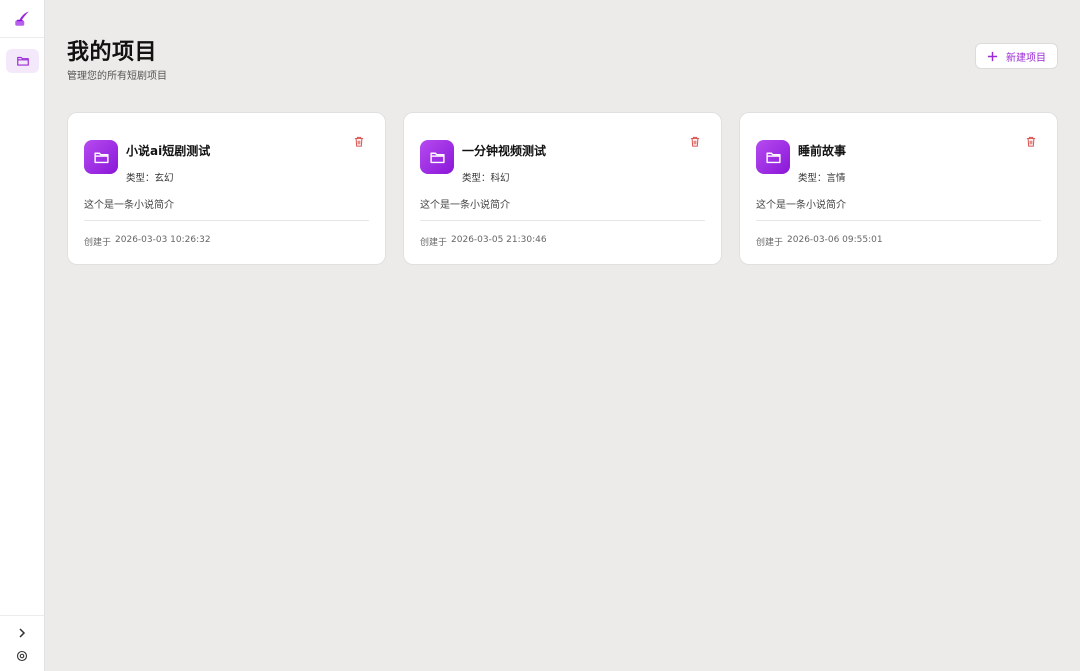 The height and width of the screenshot is (671, 1080). What do you see at coordinates (835, 240) in the screenshot?
I see `created-timestamp: 2026-03-06 09:55:01` at bounding box center [835, 240].